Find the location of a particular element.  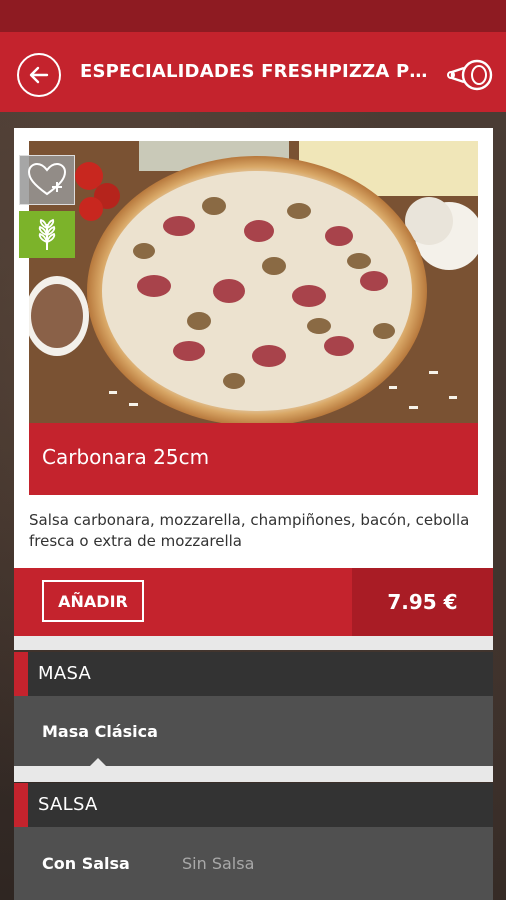

selected-indicator is located at coordinates (98, 762).